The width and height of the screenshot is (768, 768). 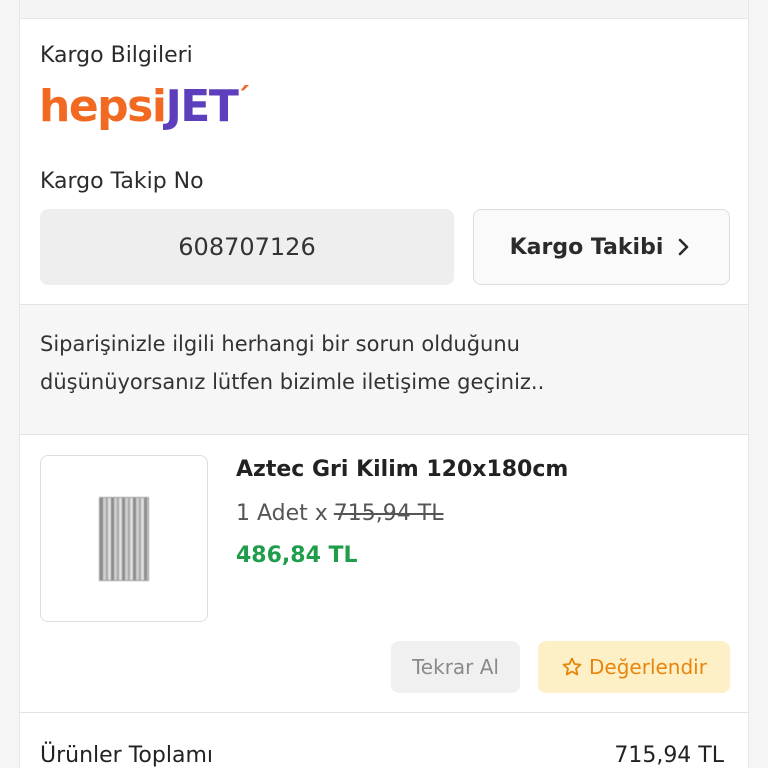 What do you see at coordinates (116, 55) in the screenshot?
I see `cargo-section-title: Kargo Bilgileri` at bounding box center [116, 55].